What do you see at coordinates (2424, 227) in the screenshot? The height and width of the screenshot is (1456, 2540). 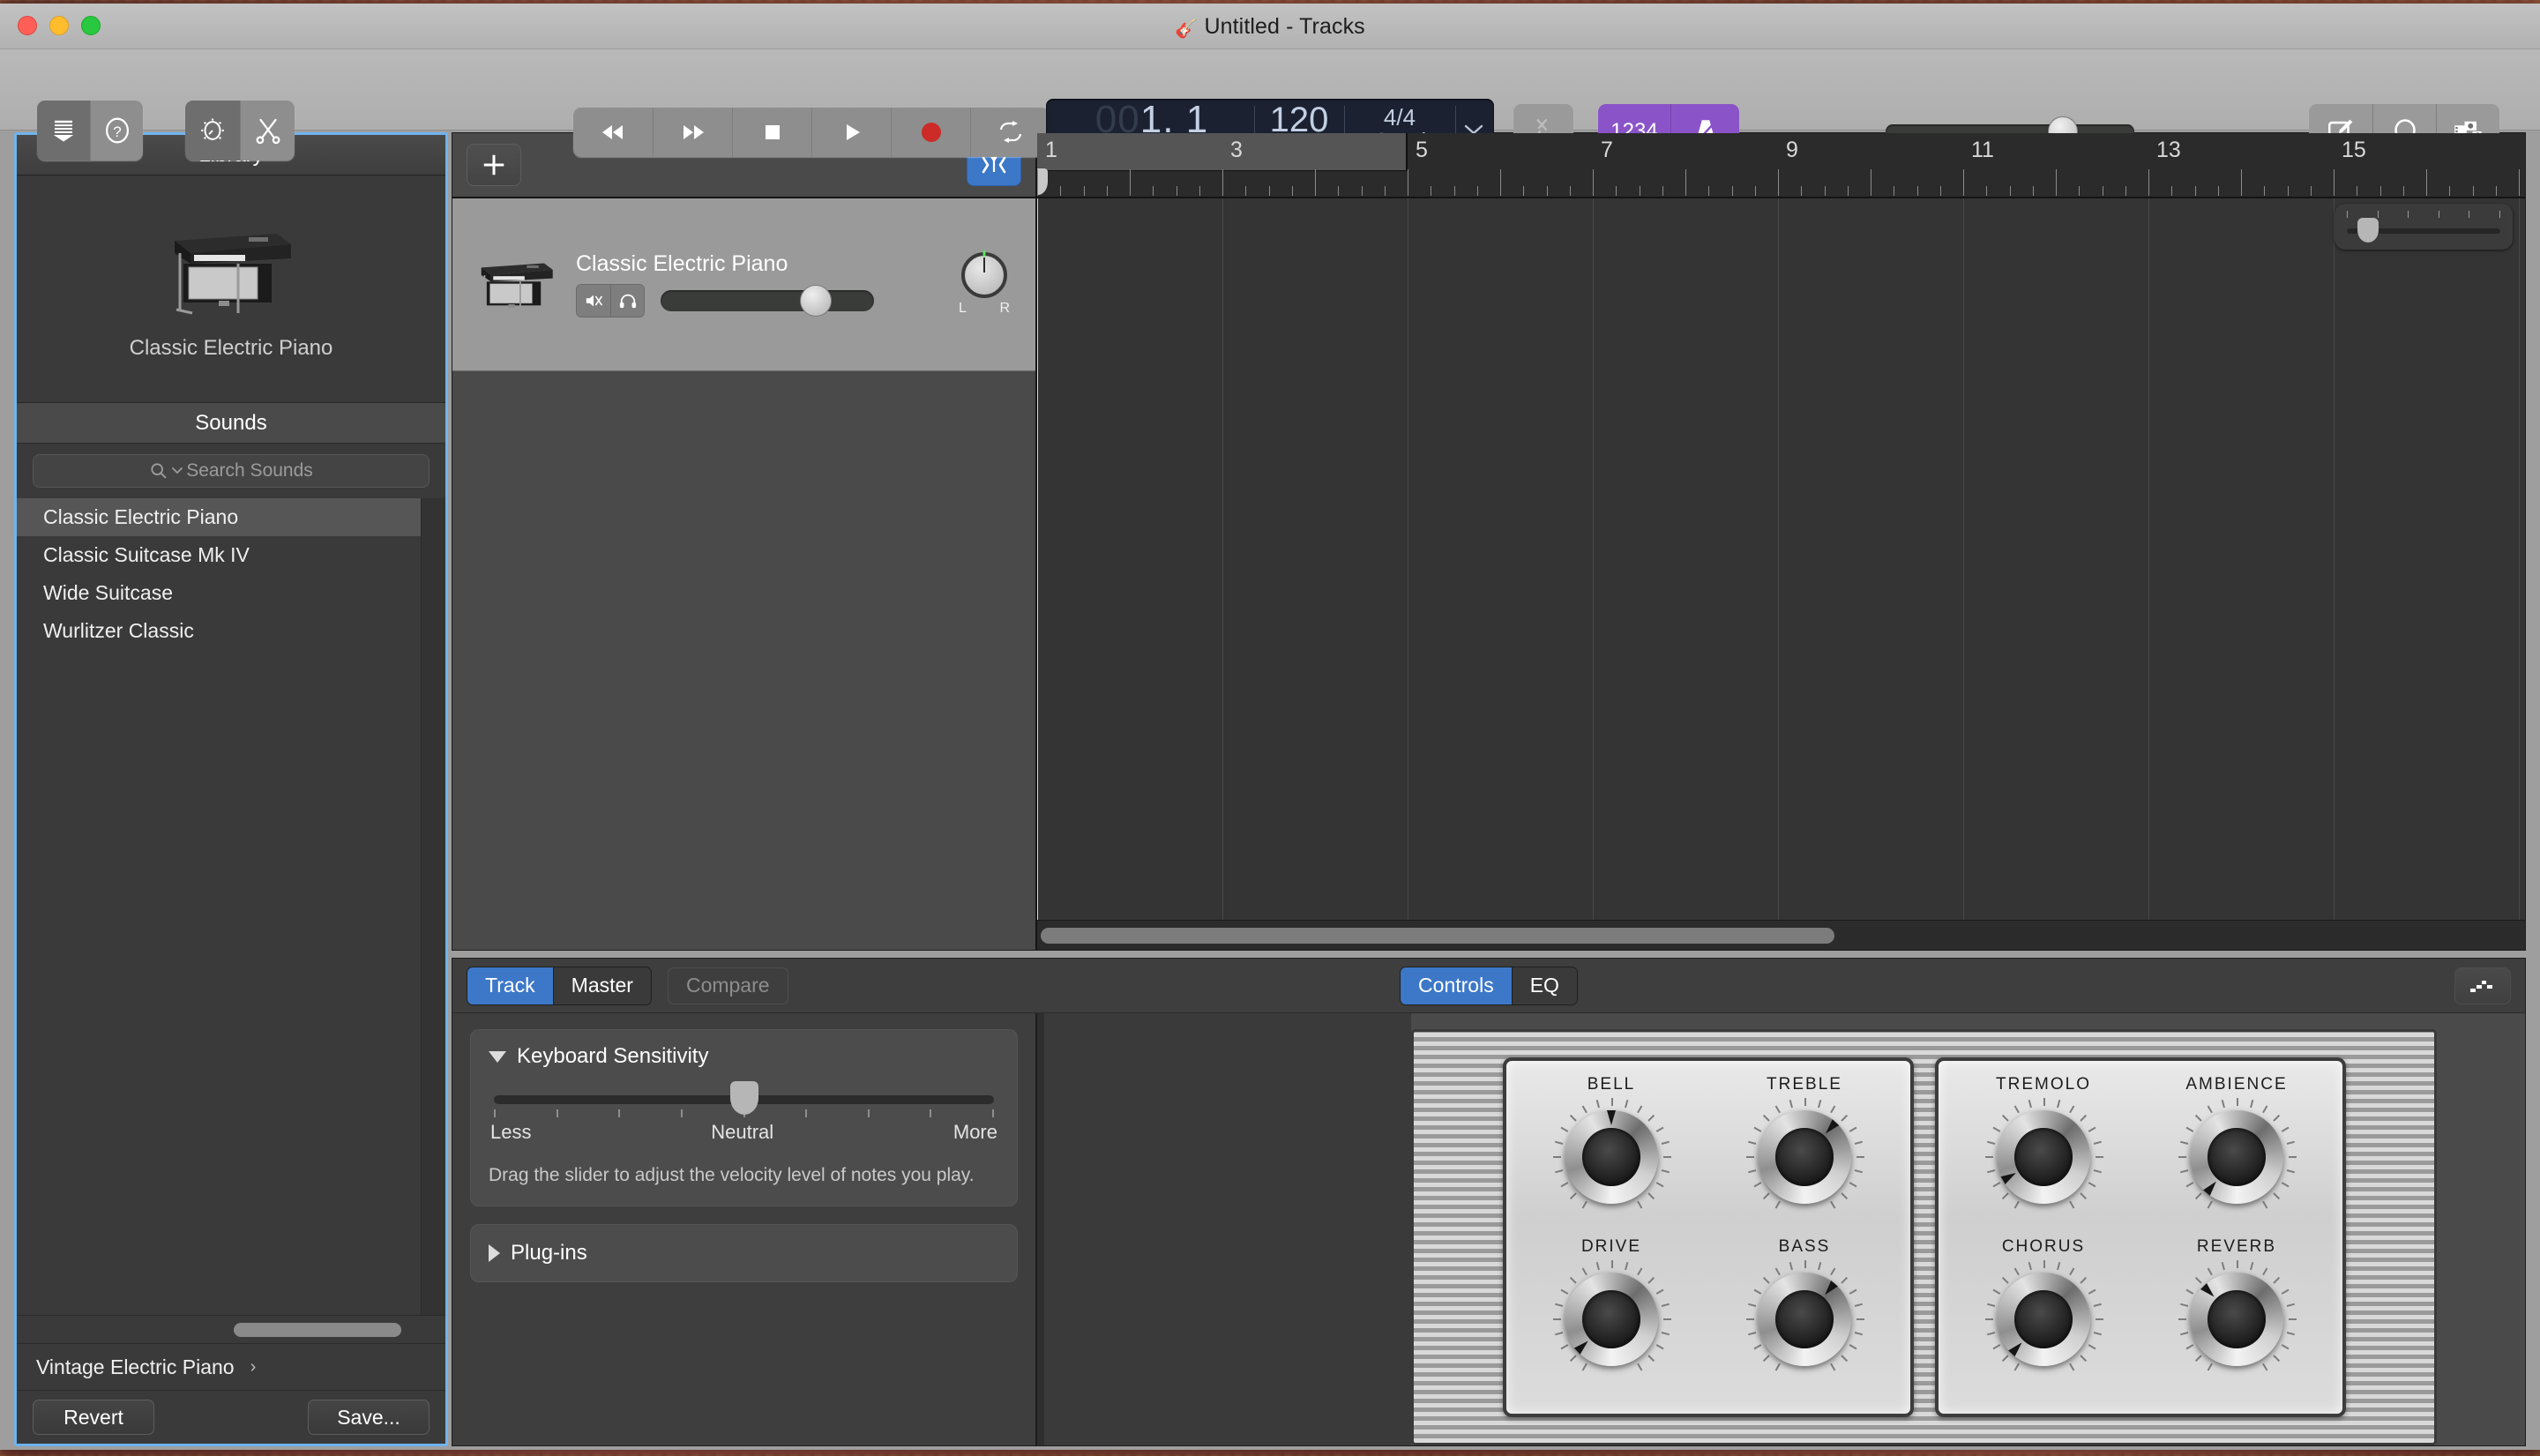 I see `zoom-slider` at bounding box center [2424, 227].